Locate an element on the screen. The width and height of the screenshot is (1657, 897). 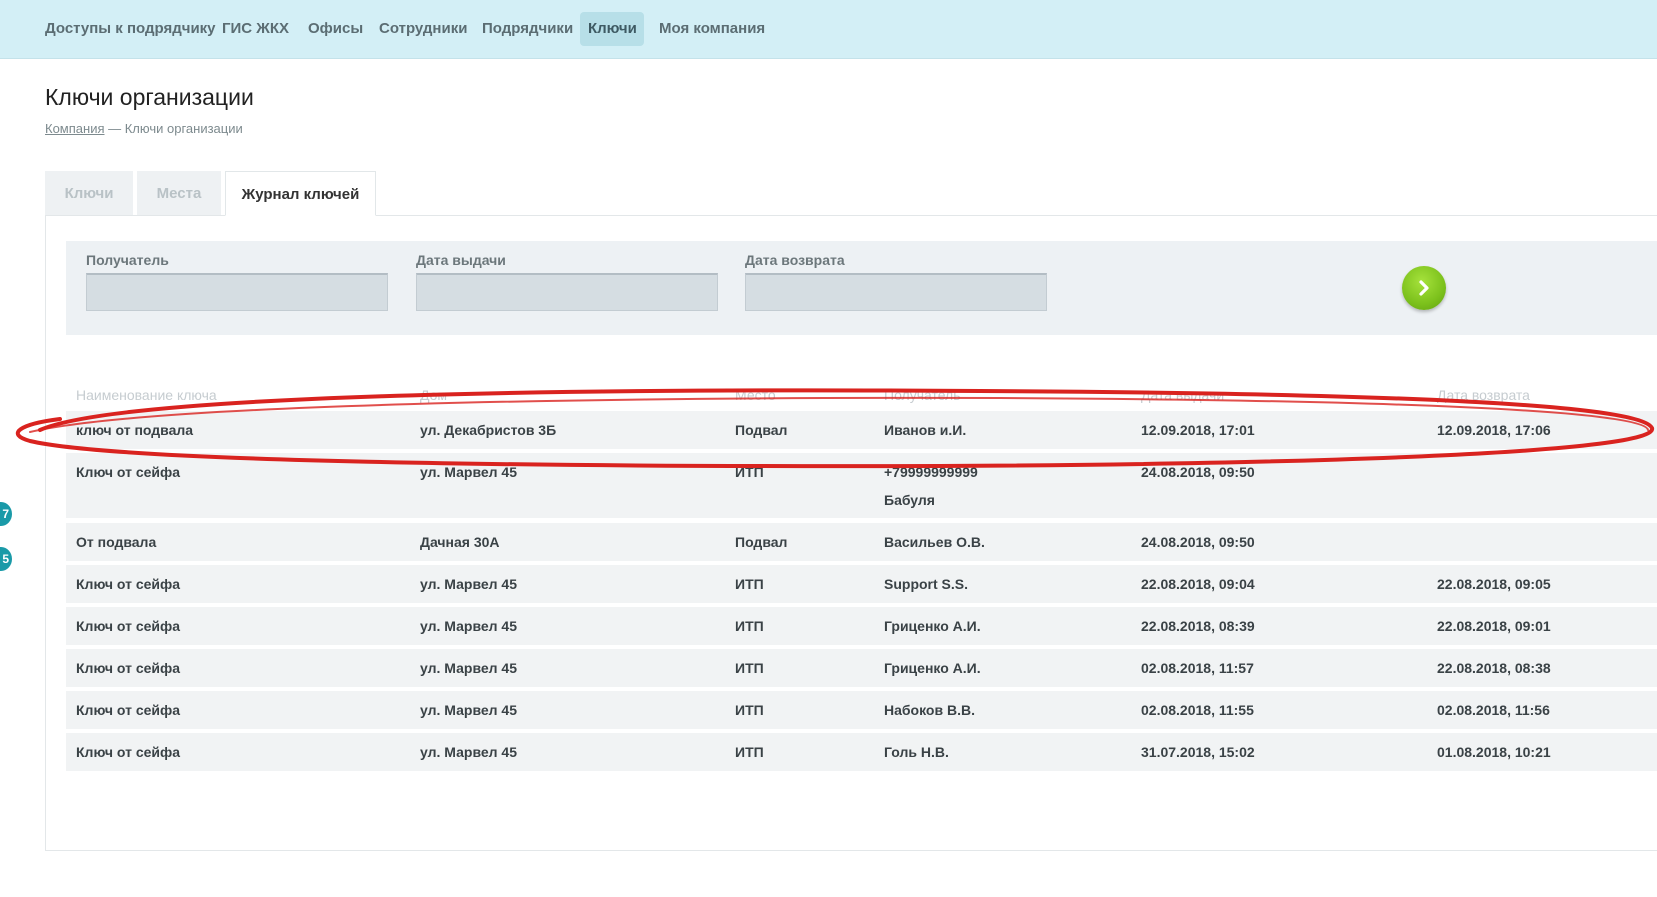
cell-house: Дачная 30А is located at coordinates (460, 542).